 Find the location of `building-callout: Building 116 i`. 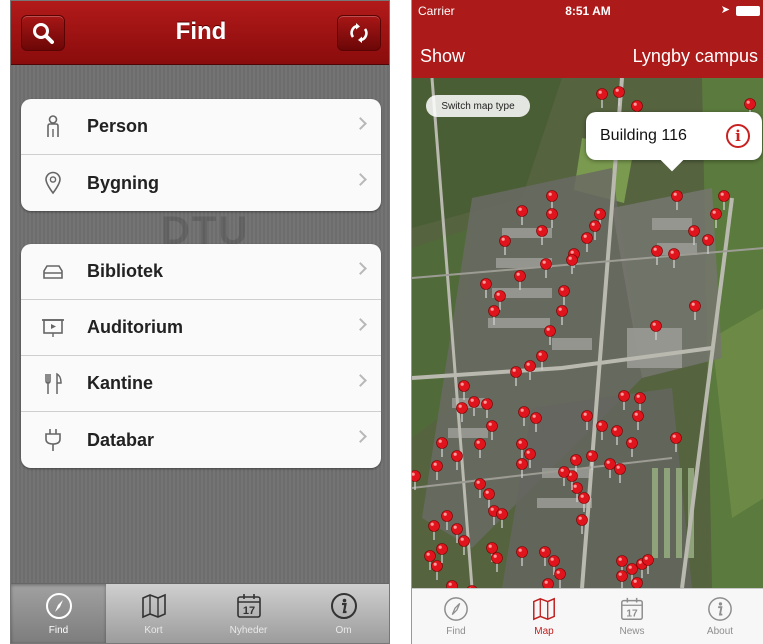

building-callout: Building 116 i is located at coordinates (674, 142).